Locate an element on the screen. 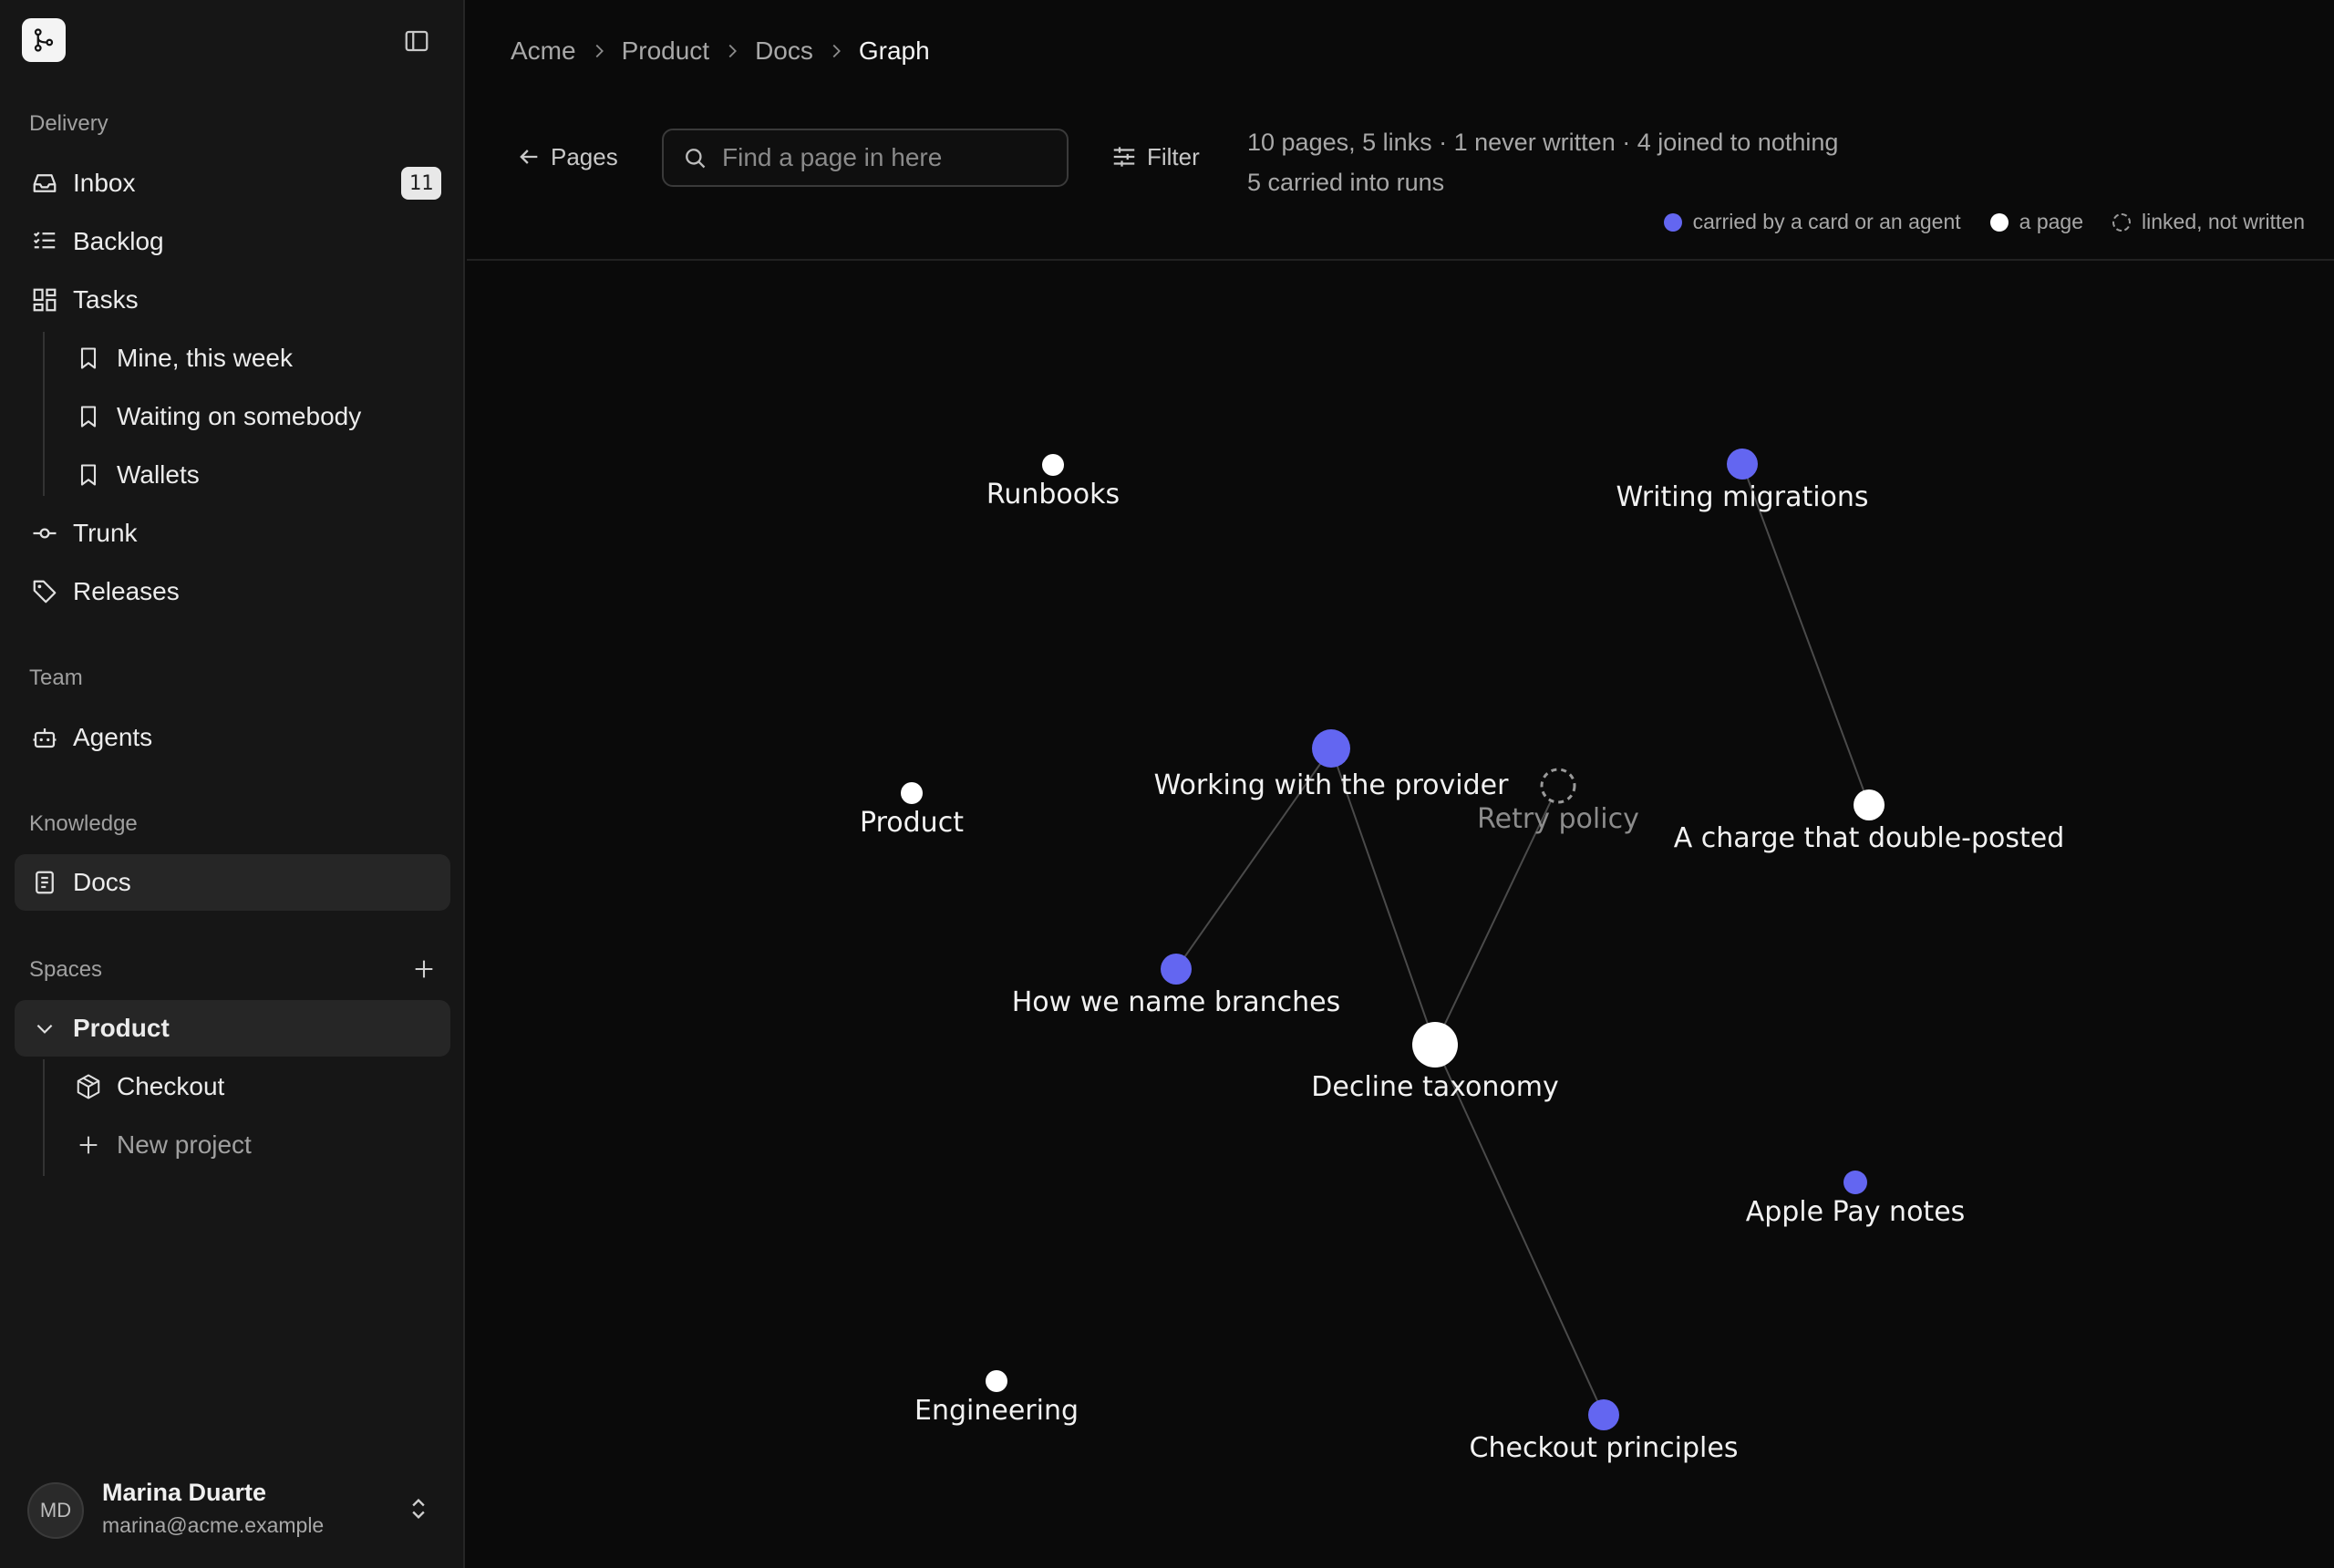  graph-node-apple-pay: Apple Pay notes is located at coordinates (1856, 1199).